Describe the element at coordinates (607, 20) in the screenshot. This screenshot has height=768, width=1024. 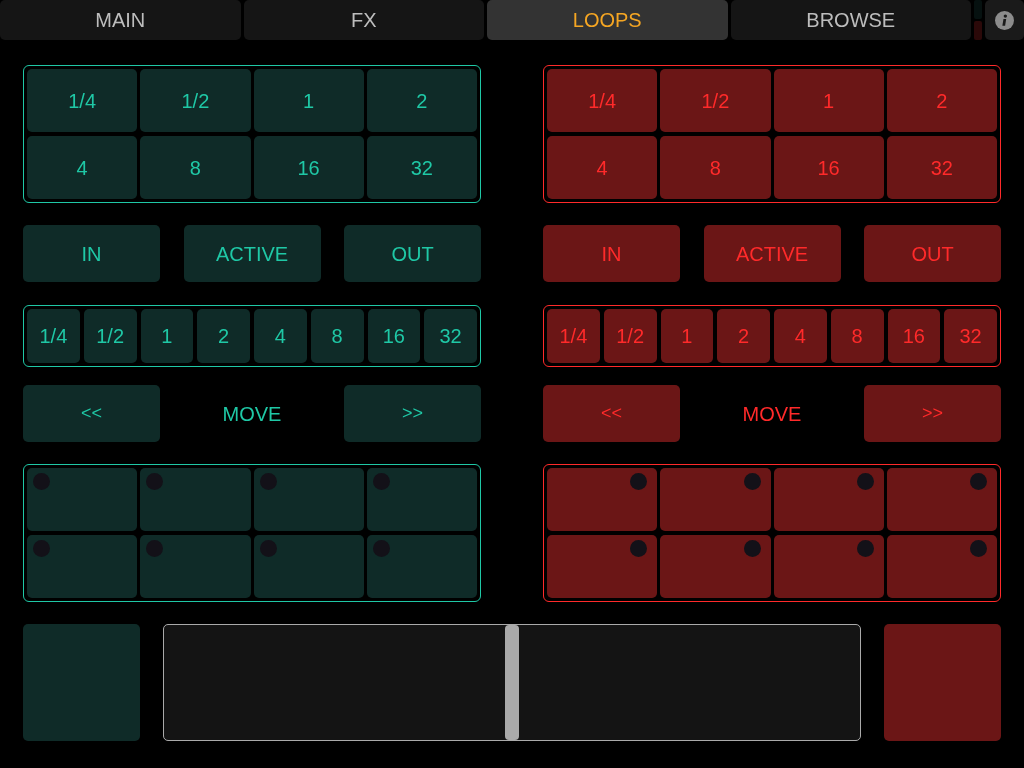
I see `tab: LOOPS` at that location.